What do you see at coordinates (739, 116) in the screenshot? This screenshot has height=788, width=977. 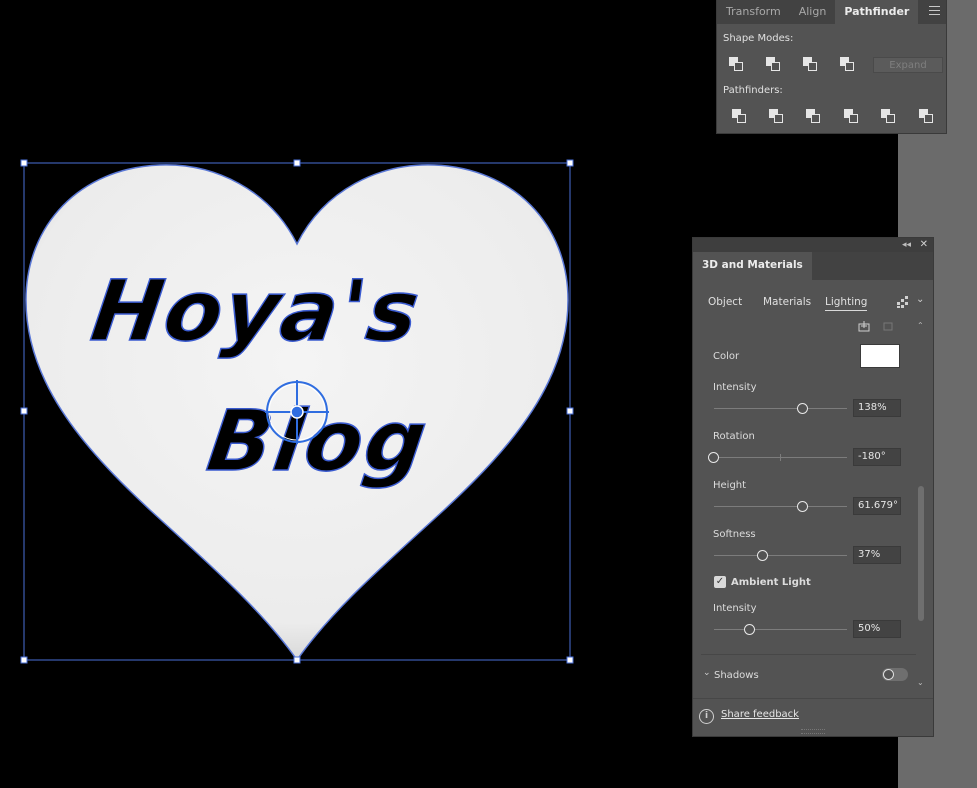 I see `divide-icon` at bounding box center [739, 116].